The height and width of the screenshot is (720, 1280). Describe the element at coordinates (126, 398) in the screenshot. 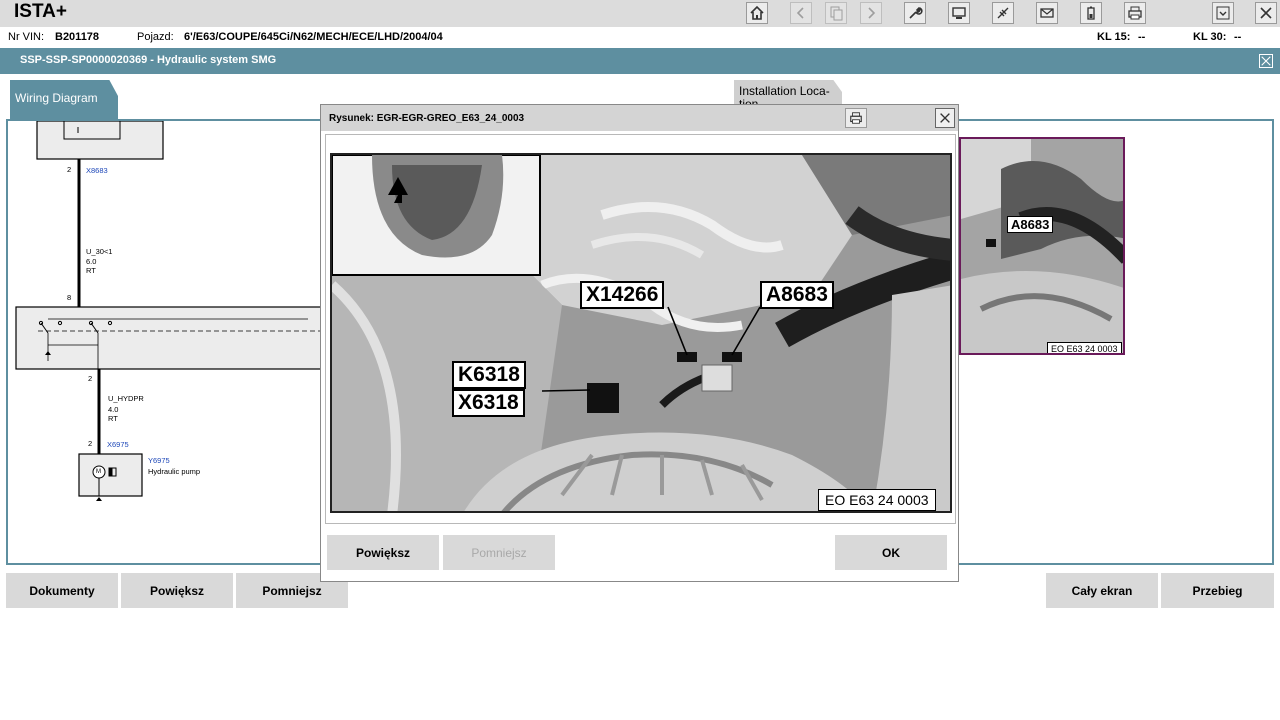

I see `wire-name: U_HYDPR` at that location.